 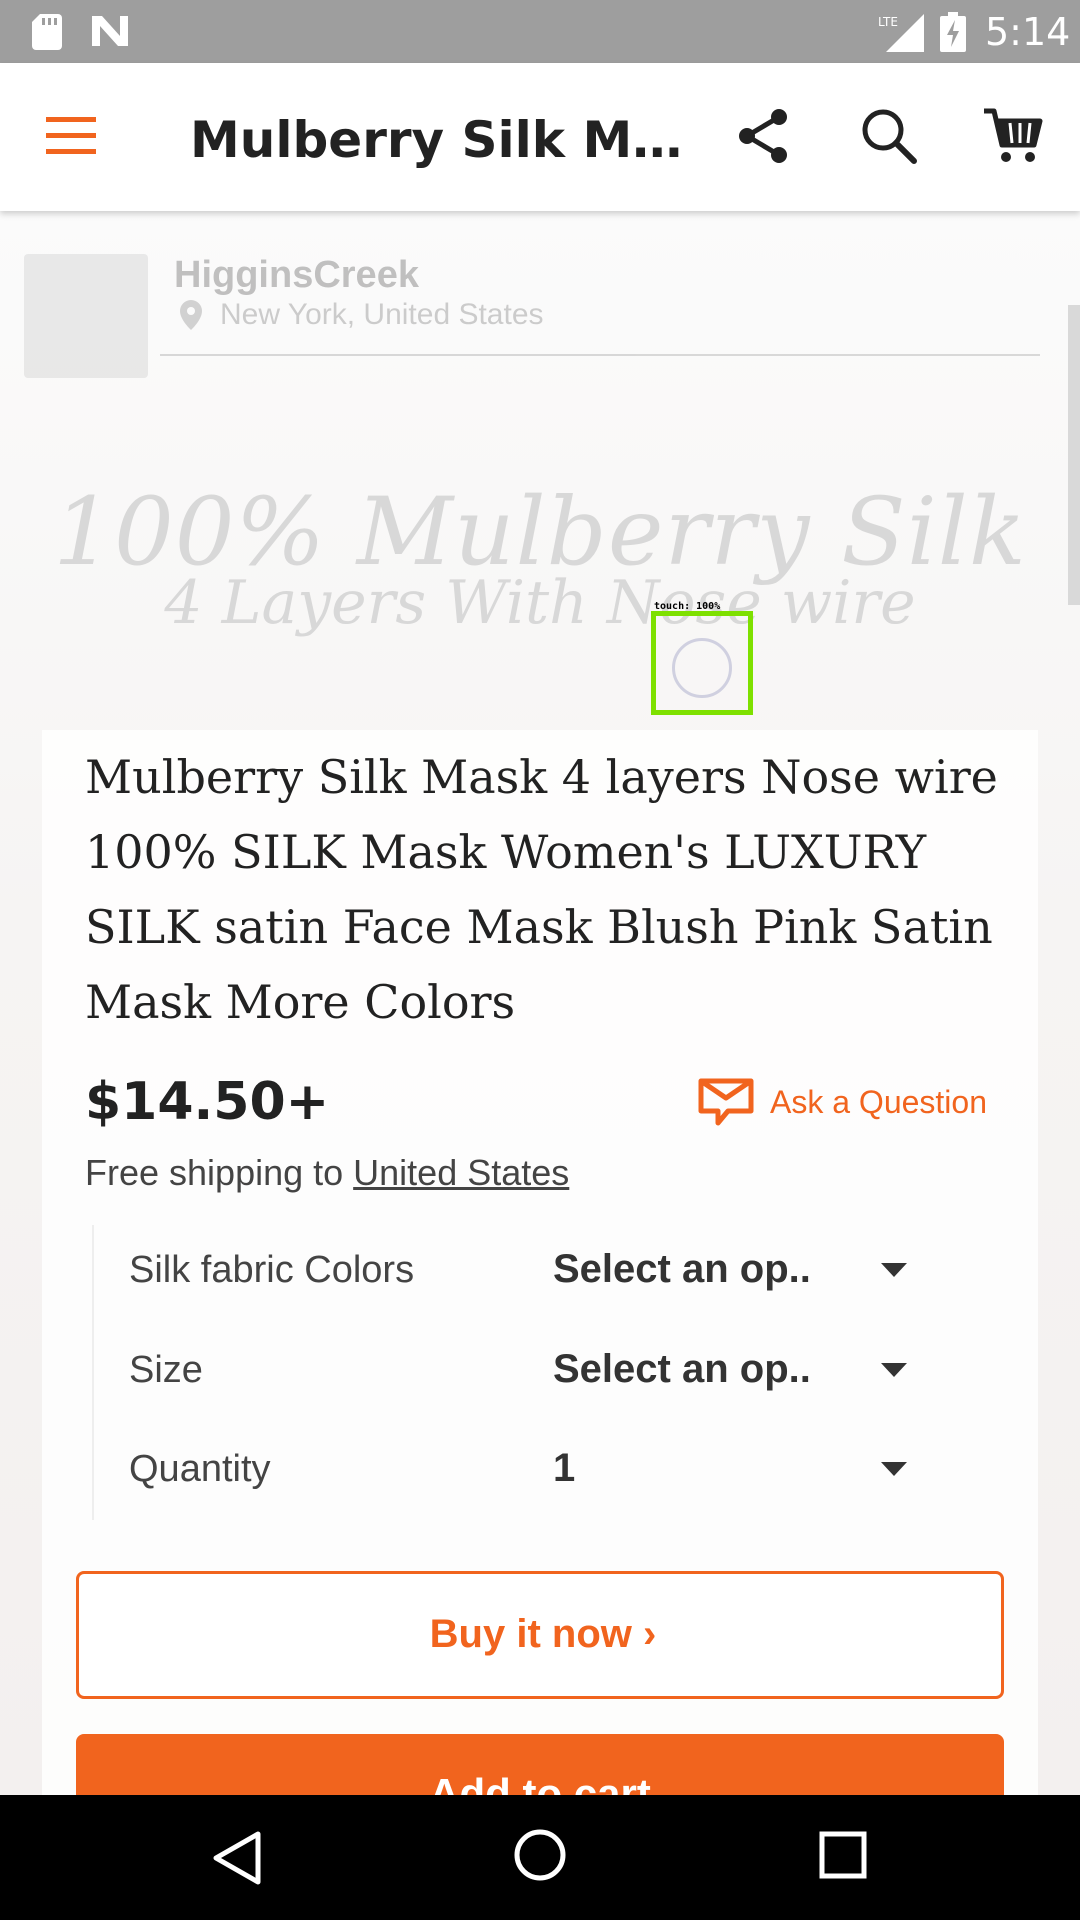 What do you see at coordinates (296, 275) in the screenshot?
I see `shop-name: HigginsCreek` at bounding box center [296, 275].